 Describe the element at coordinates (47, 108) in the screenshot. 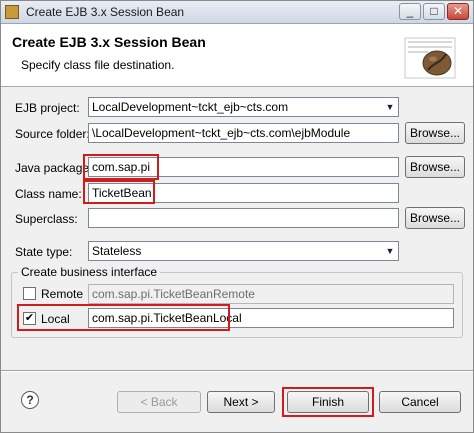

I see `ejb-project-label: EJB project:` at that location.